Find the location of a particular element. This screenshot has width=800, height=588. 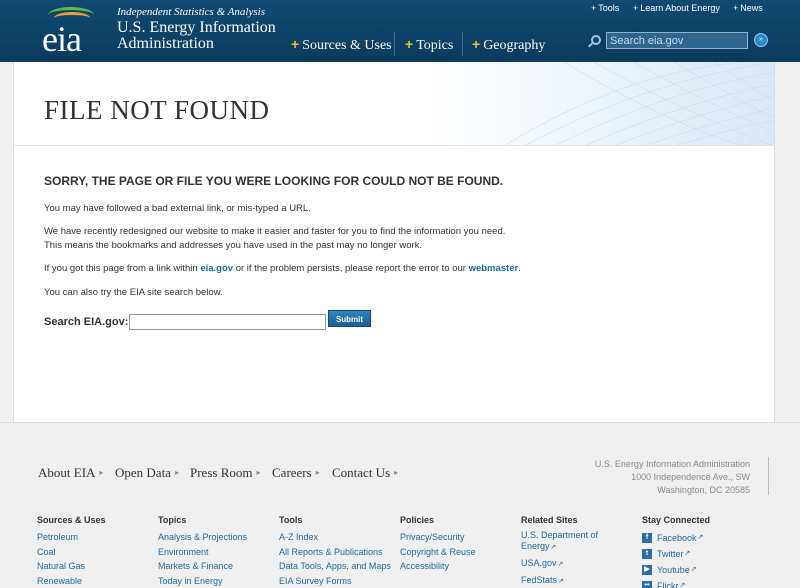

footer-link: Today in Energy is located at coordinates (202, 581).